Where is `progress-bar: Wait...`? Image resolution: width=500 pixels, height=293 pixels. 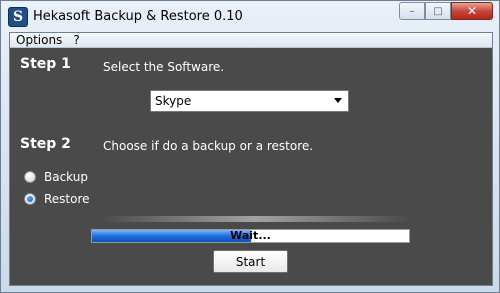
progress-bar: Wait... is located at coordinates (250, 236).